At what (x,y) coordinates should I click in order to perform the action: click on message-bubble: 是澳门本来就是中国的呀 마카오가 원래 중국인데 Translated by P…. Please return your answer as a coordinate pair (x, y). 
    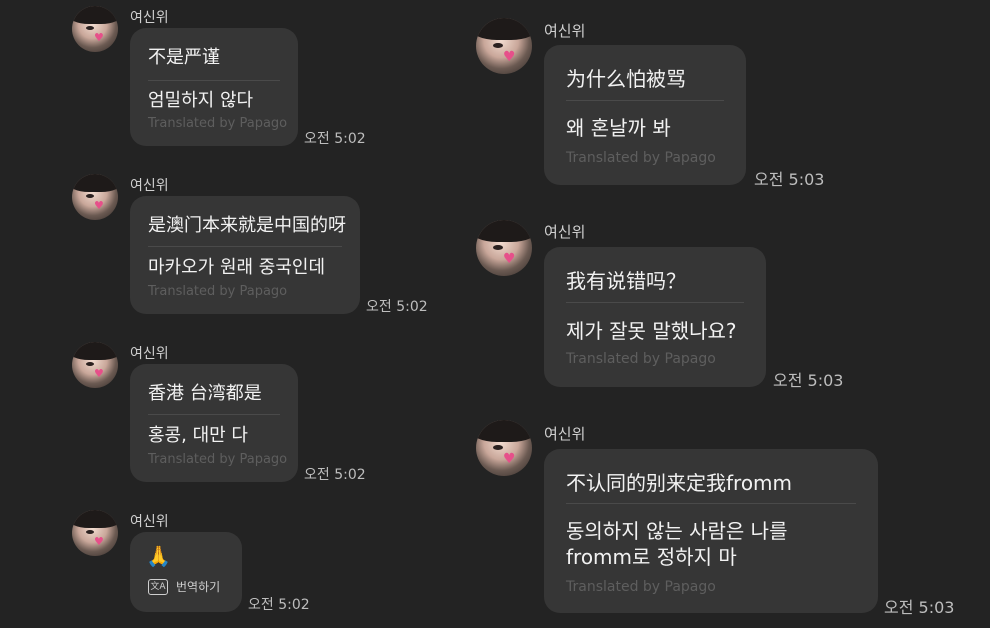
    Looking at the image, I should click on (245, 255).